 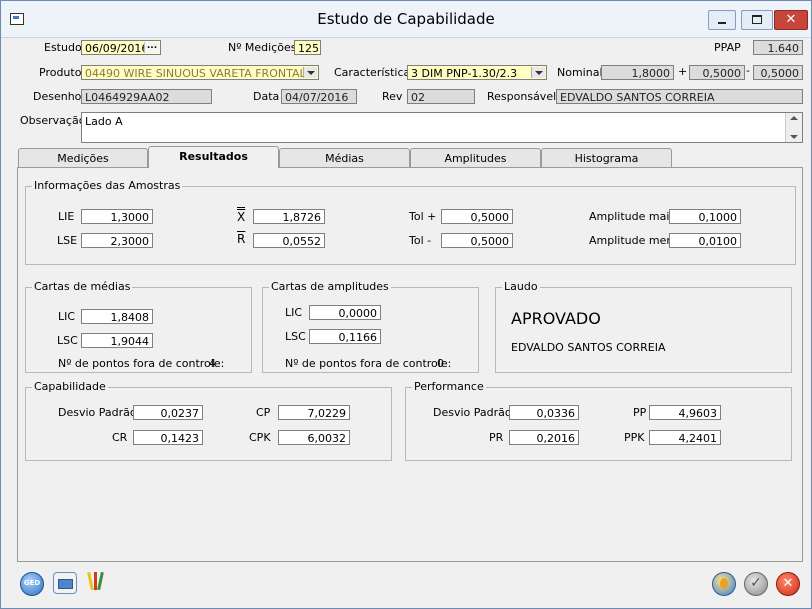 What do you see at coordinates (307, 47) in the screenshot?
I see `nmedicoes-field: 125` at bounding box center [307, 47].